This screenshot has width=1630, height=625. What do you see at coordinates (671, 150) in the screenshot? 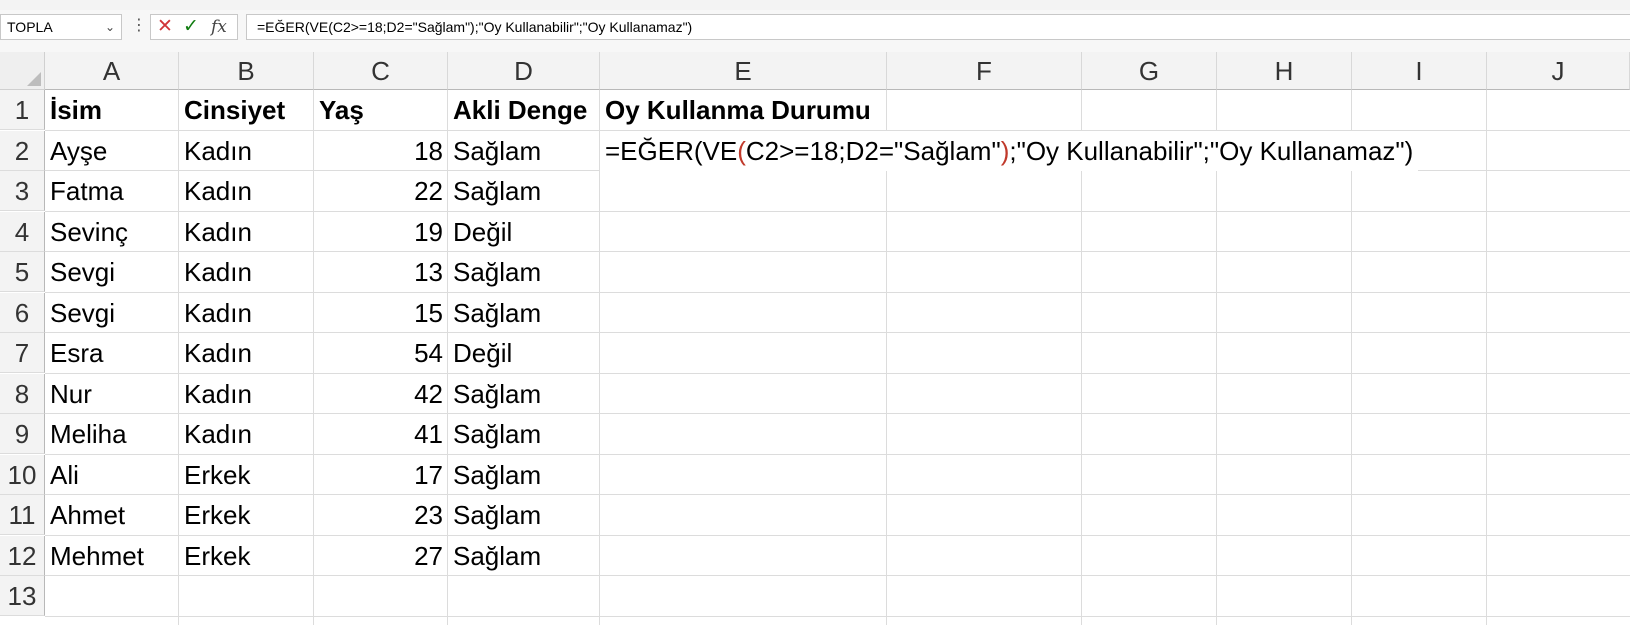
I see `edit-formula-part1: =EĞER(VE` at bounding box center [671, 150].